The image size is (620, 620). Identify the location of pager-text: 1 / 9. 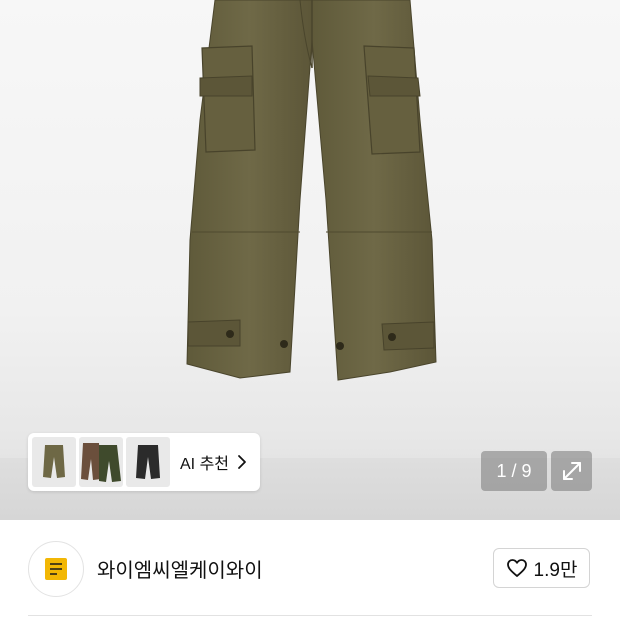
(514, 470).